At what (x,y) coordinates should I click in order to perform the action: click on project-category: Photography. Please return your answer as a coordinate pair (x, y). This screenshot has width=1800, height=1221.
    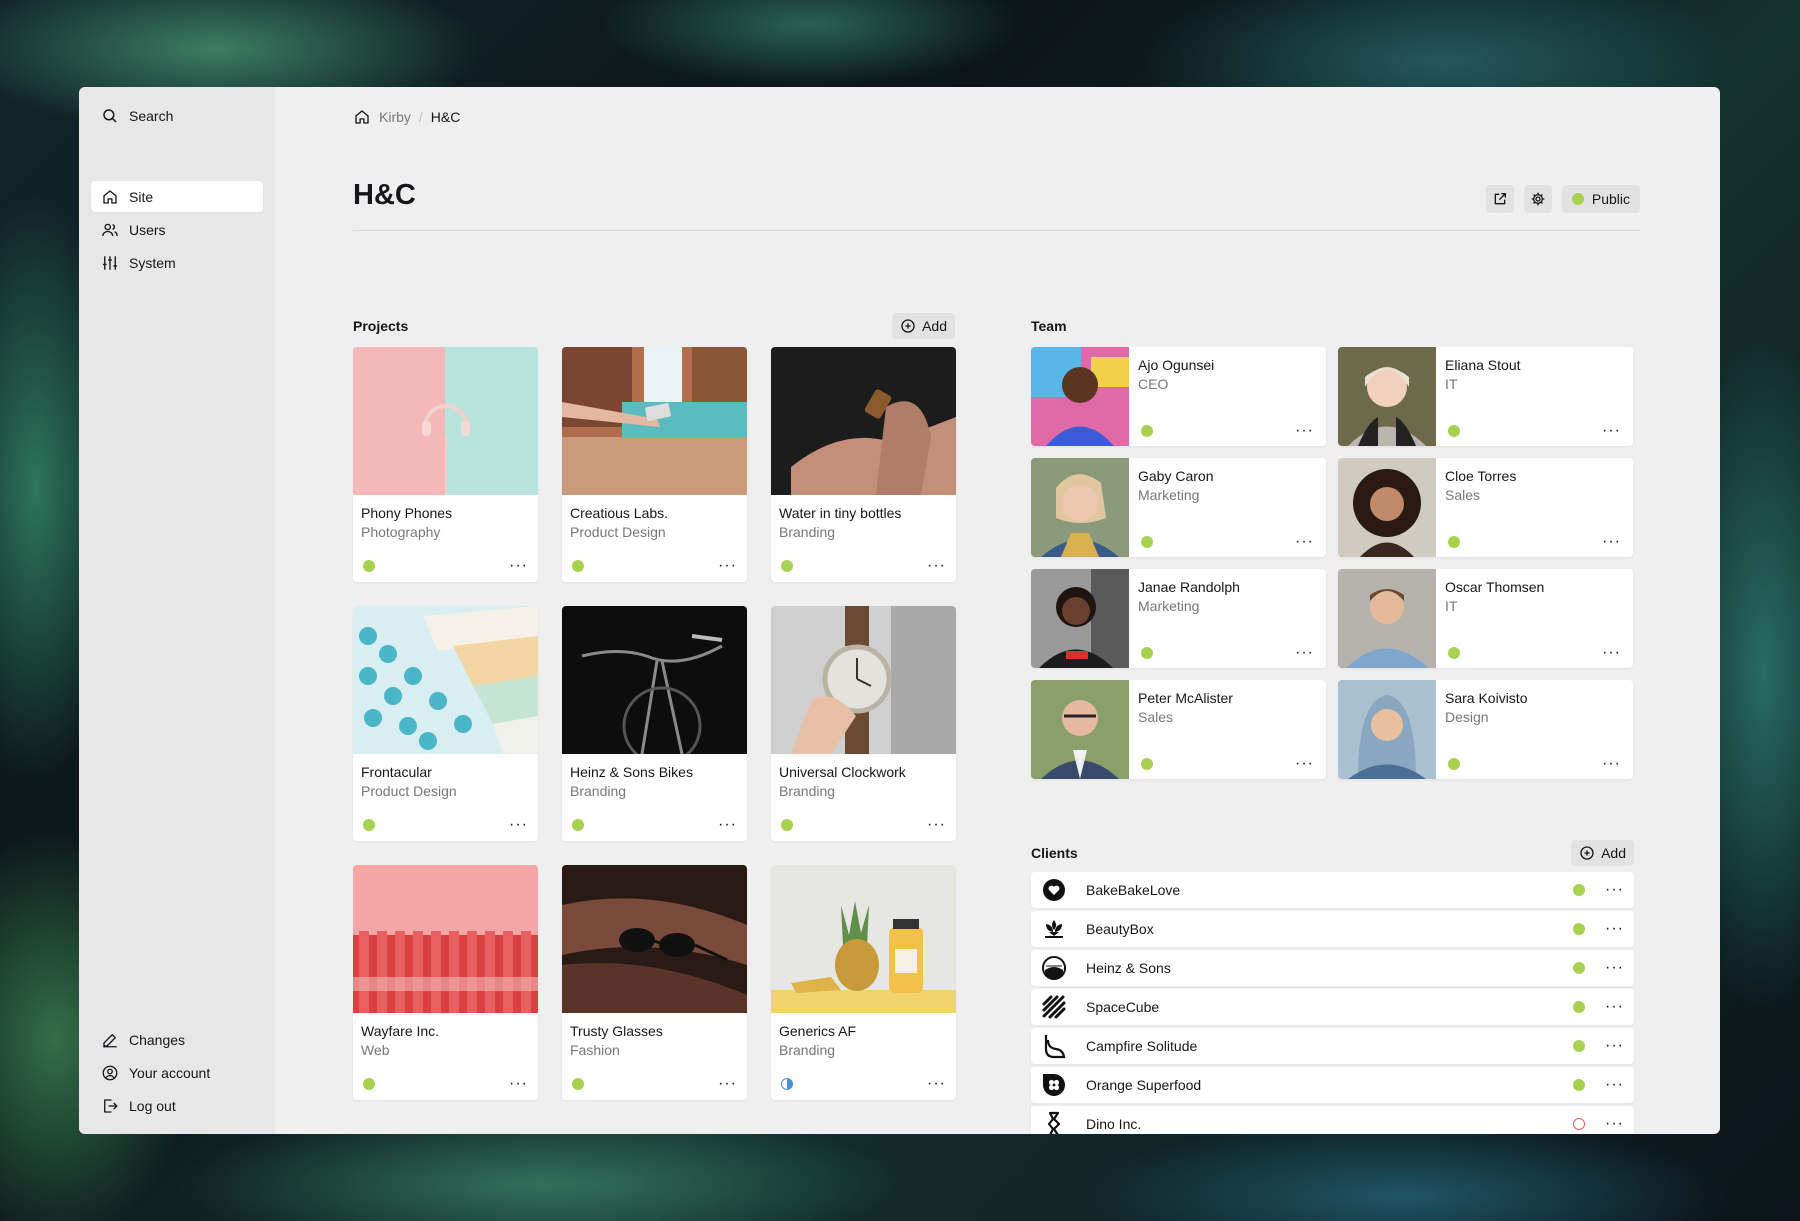
    Looking at the image, I should click on (401, 532).